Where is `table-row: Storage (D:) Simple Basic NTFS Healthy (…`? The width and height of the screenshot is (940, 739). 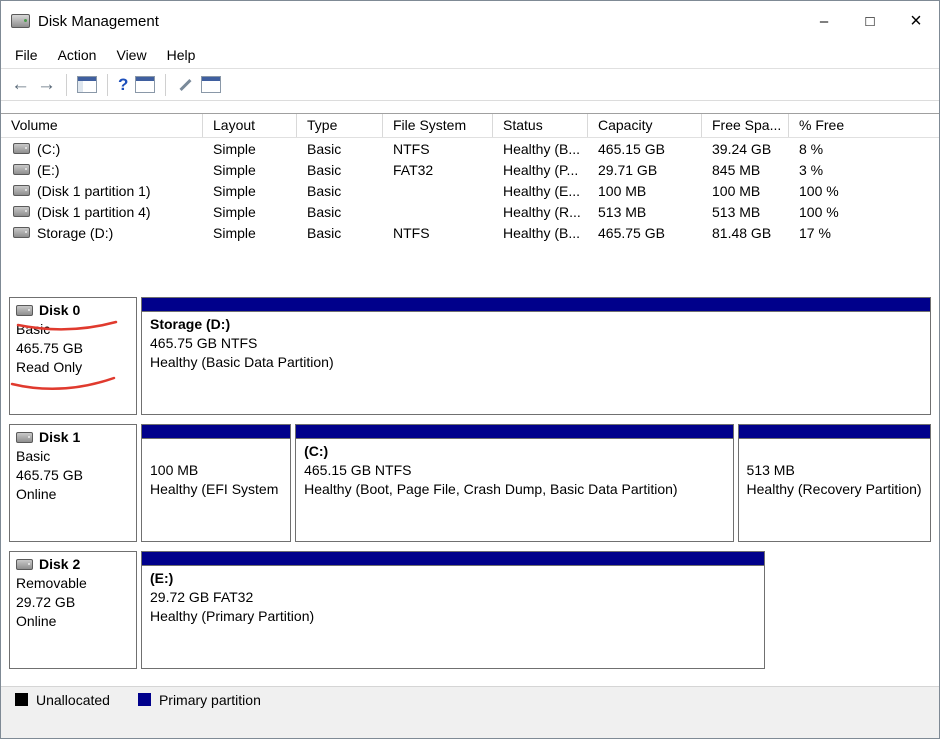 table-row: Storage (D:) Simple Basic NTFS Healthy (… is located at coordinates (470, 232).